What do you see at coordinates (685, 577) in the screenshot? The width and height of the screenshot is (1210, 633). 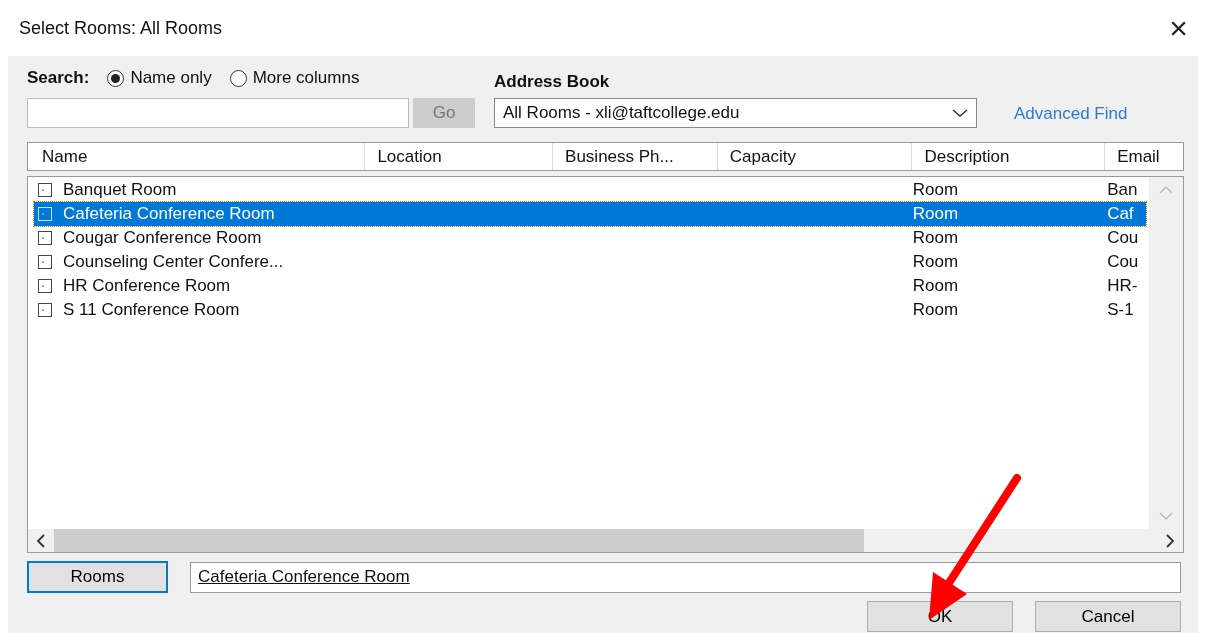 I see `rooms-field: Cafeteria Conference Room` at bounding box center [685, 577].